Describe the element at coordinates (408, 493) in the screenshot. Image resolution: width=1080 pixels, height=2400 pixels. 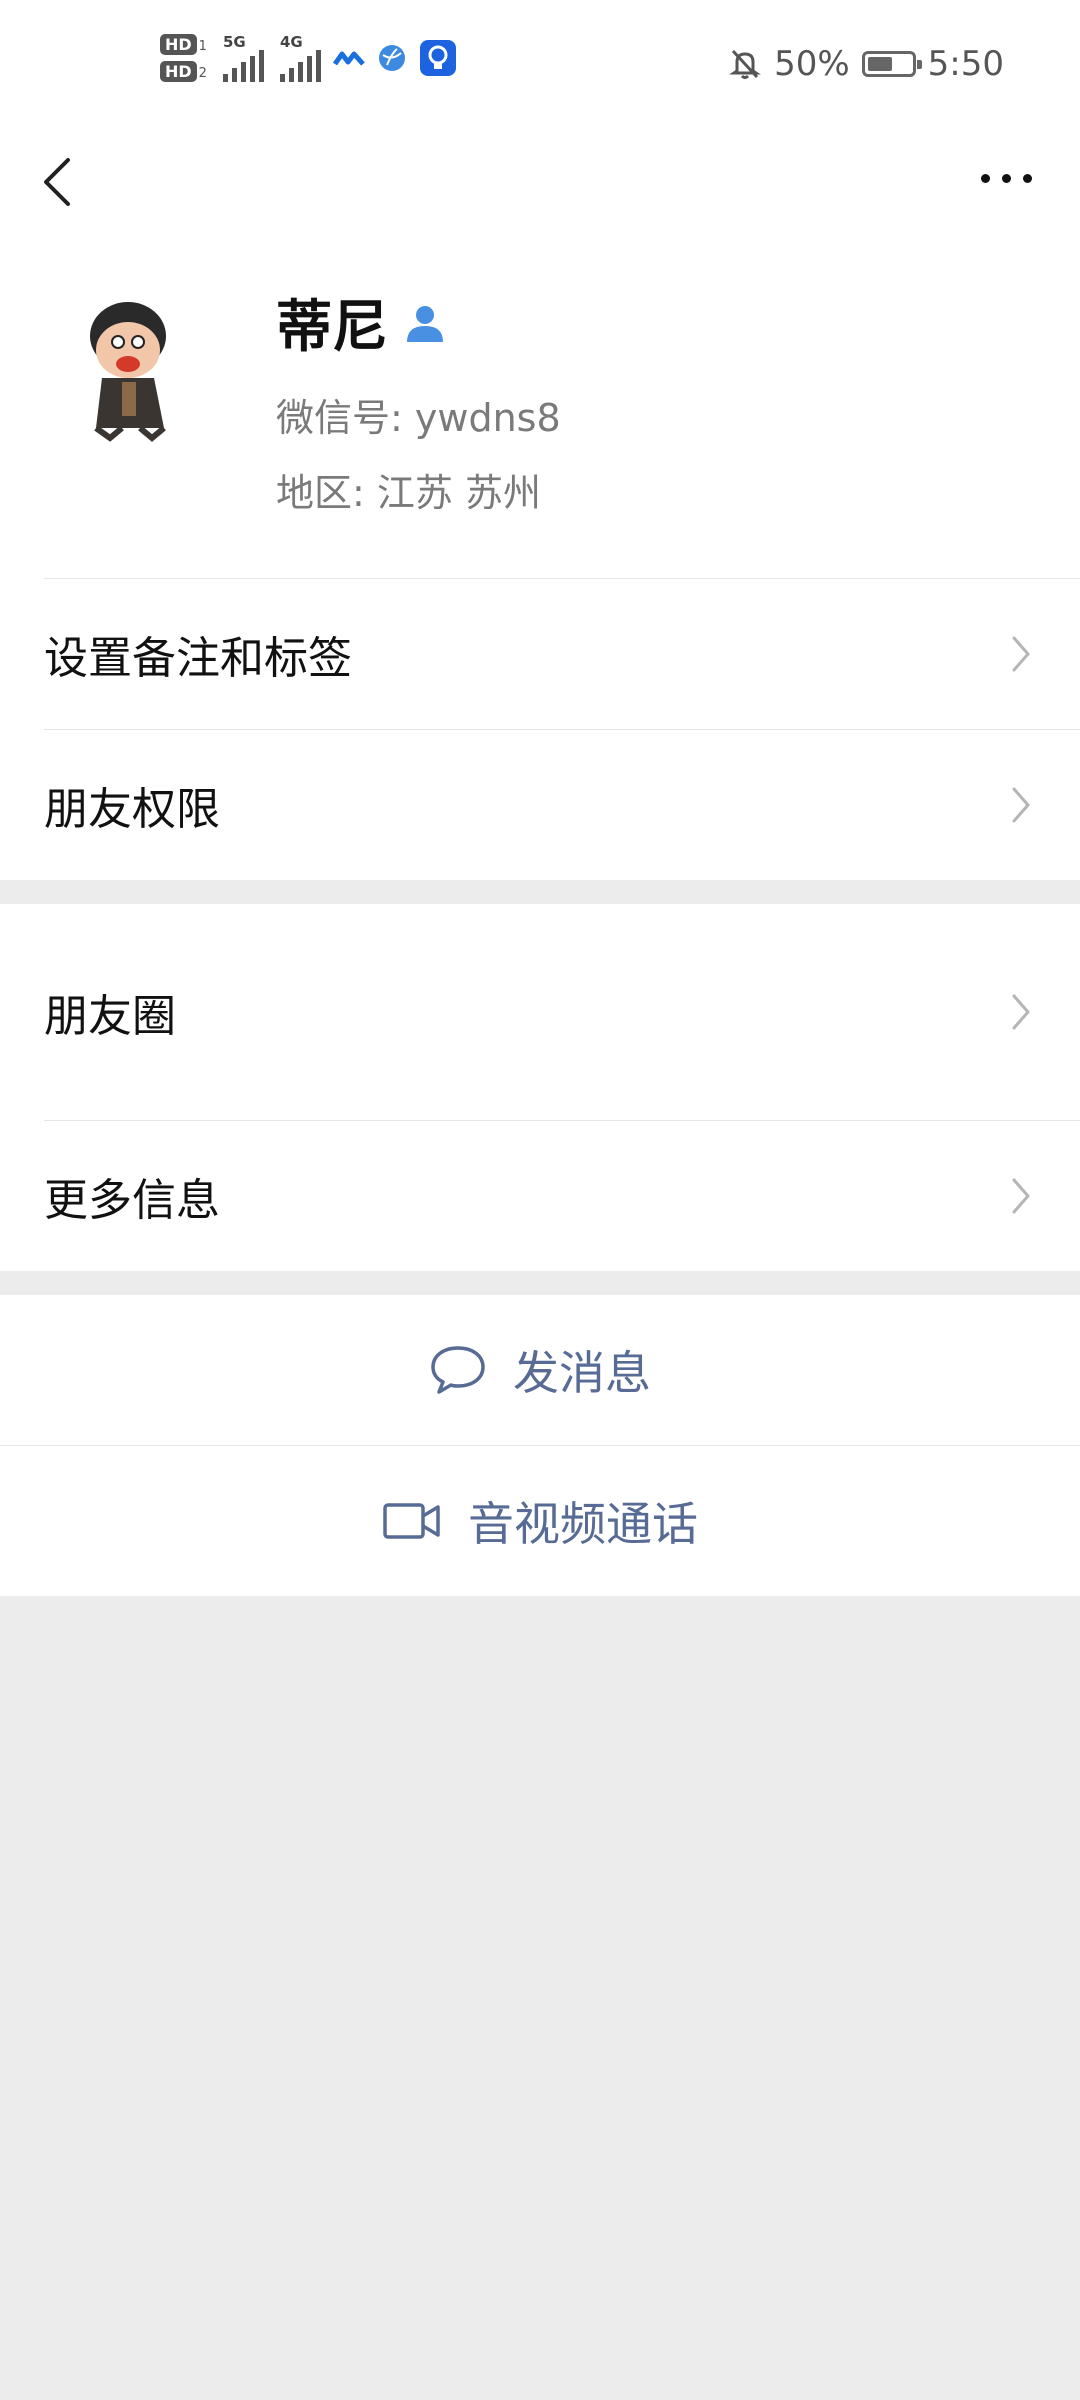
I see `region: 地区: 江苏 苏州` at that location.